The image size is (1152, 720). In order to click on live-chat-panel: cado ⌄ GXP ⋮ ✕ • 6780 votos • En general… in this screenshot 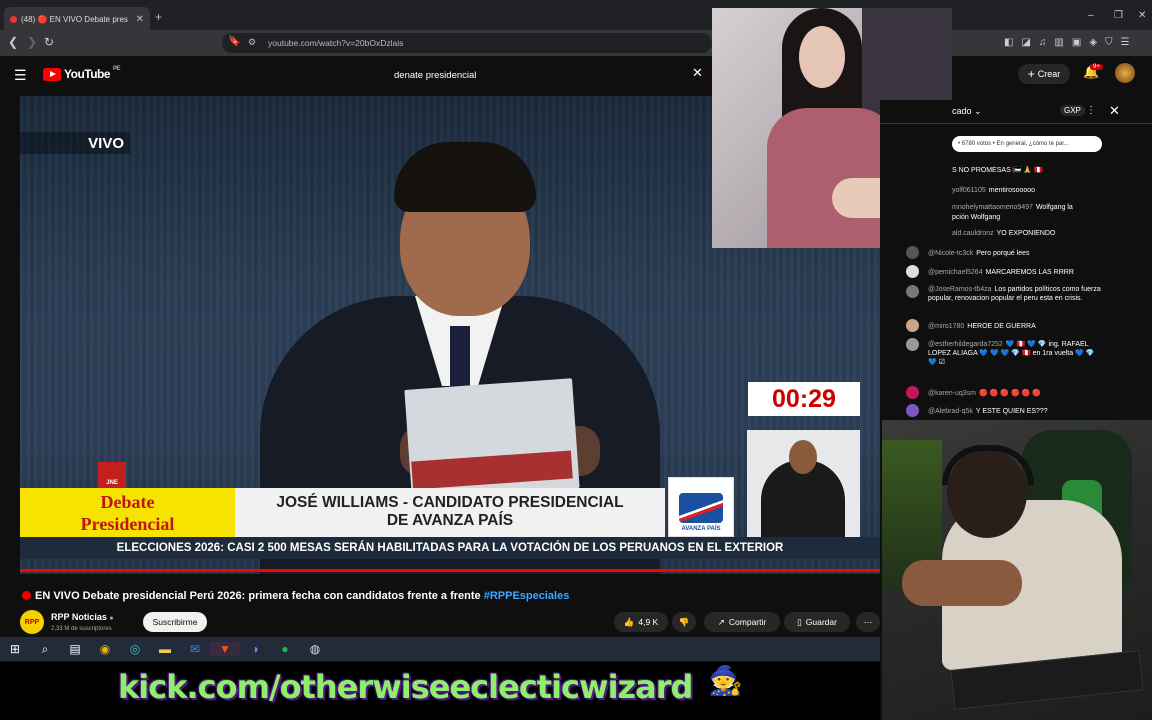, I will do `click(1016, 260)`.